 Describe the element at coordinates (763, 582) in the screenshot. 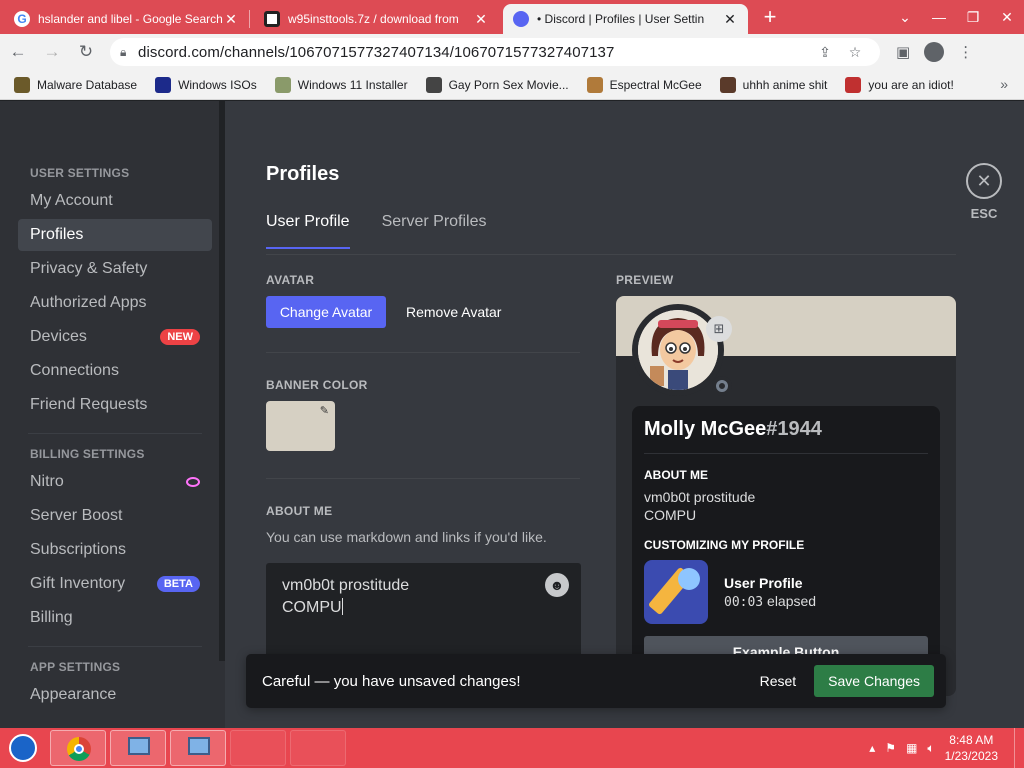

I see `activity-title: User Profile` at that location.